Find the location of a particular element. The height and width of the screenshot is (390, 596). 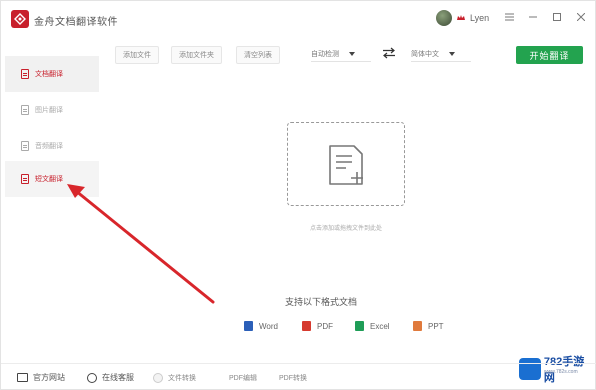

sidebar-item-label: 音频翻译 is located at coordinates (49, 146).